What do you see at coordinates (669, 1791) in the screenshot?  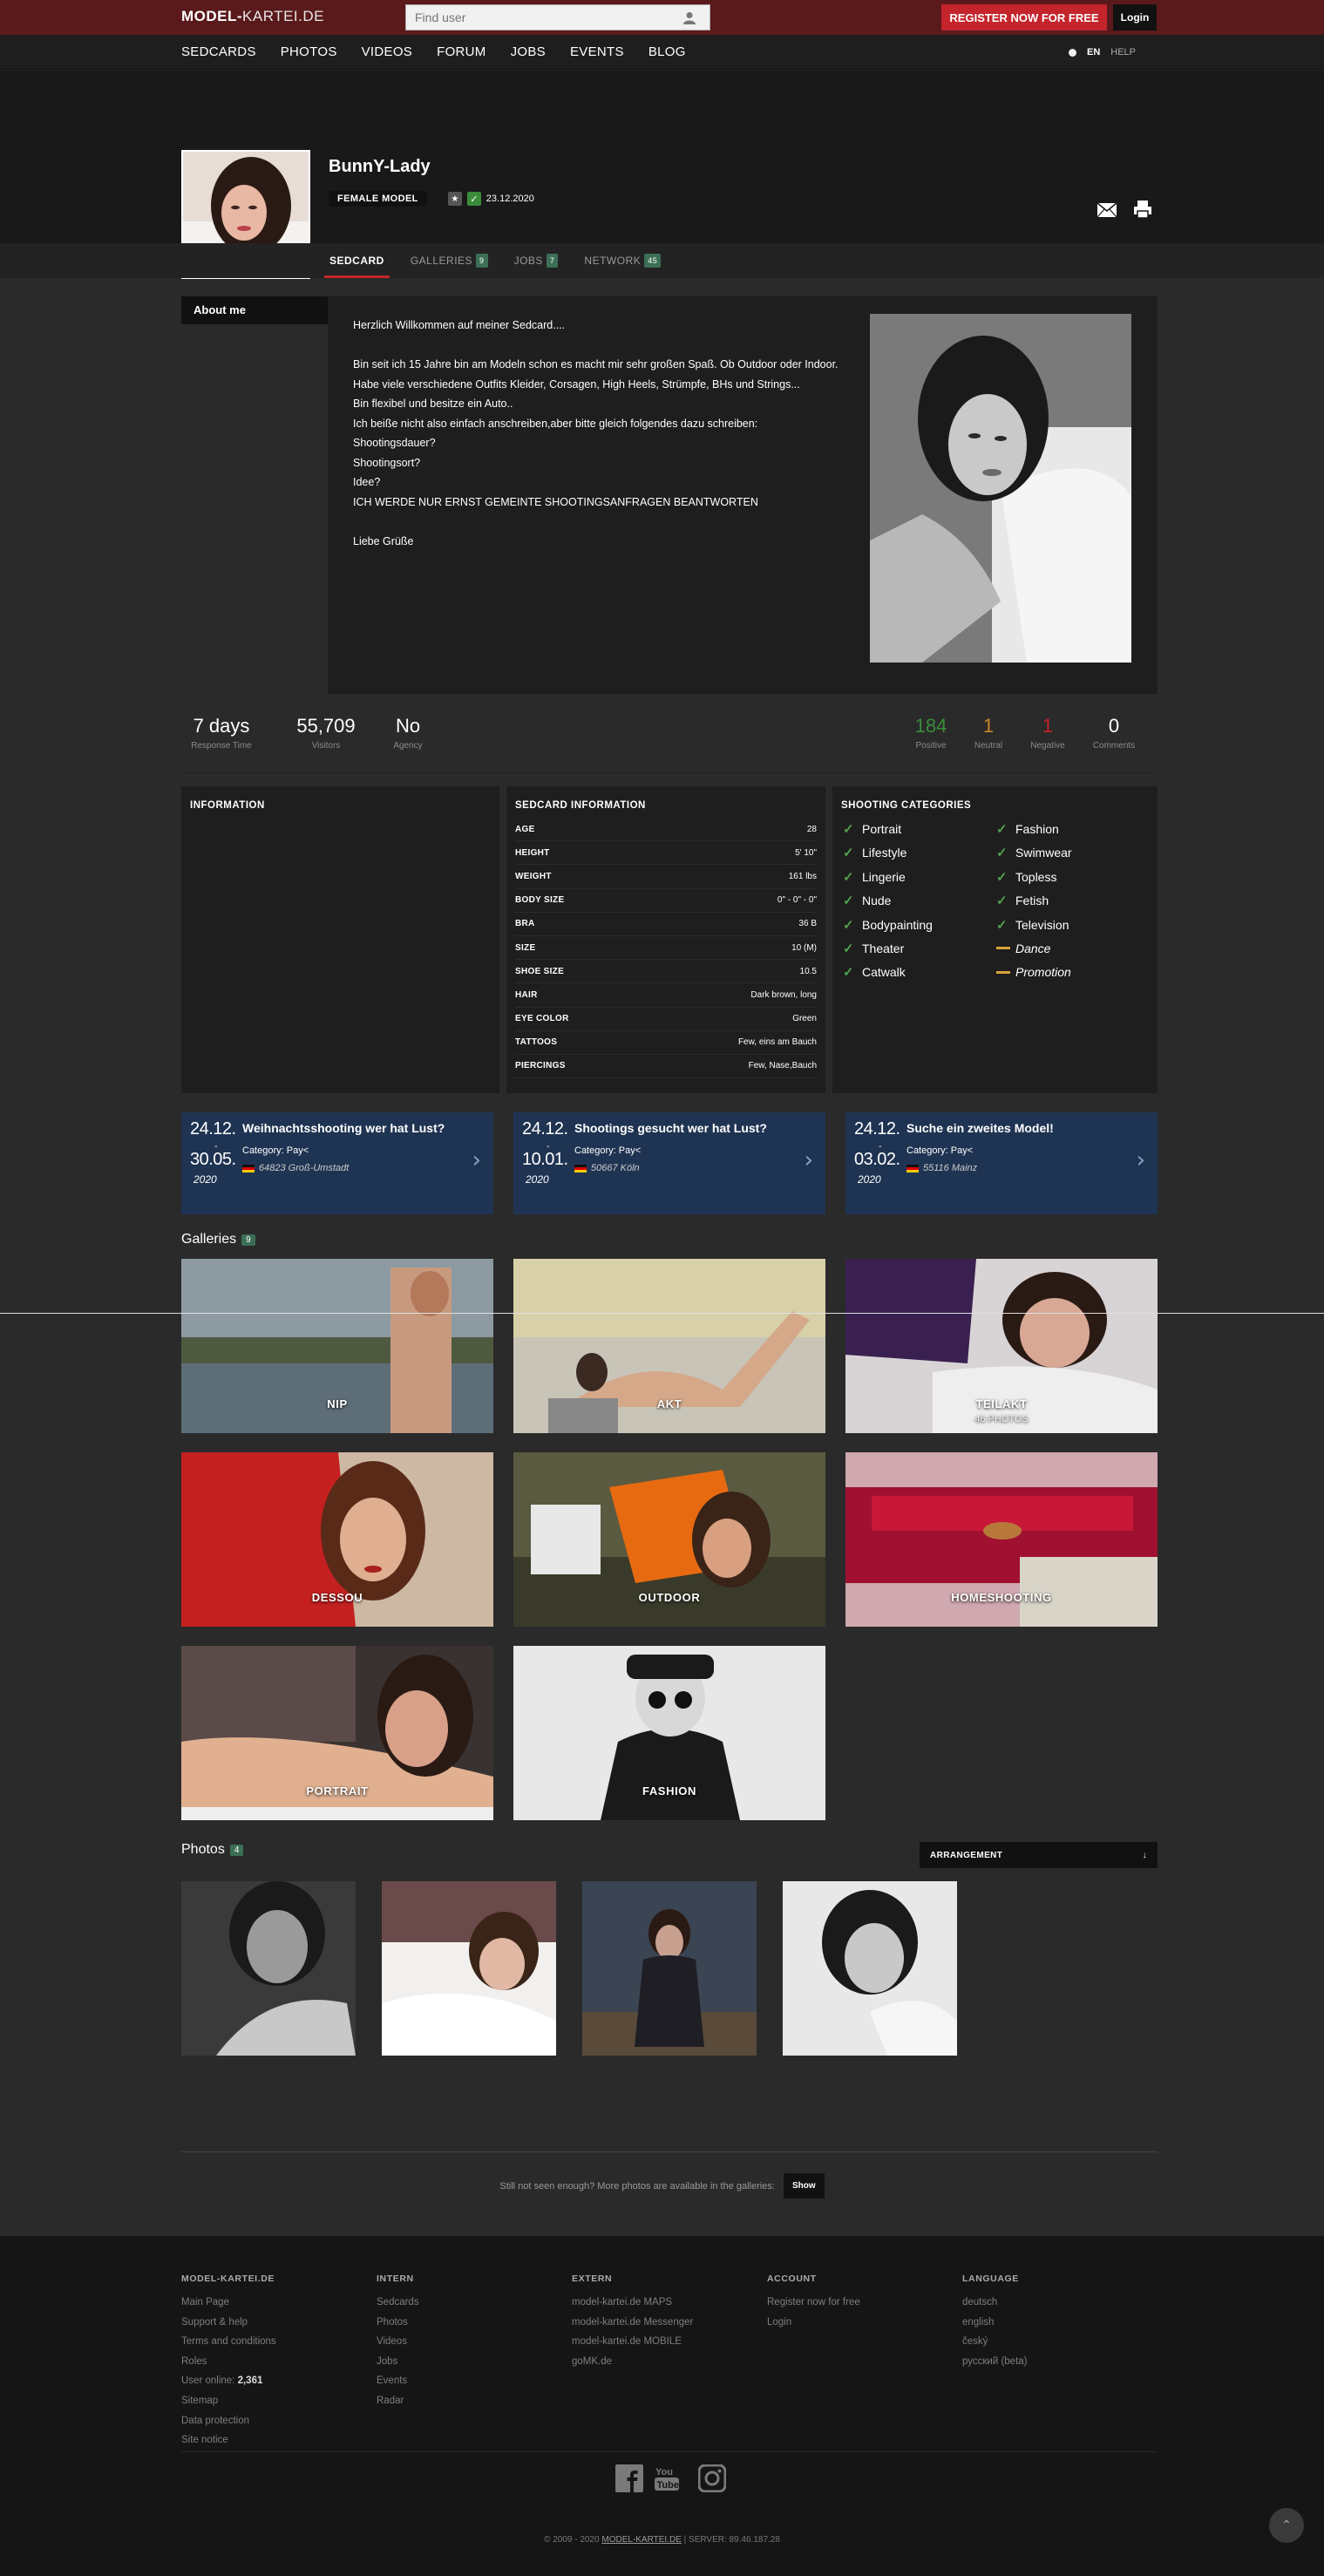 I see `gallery-name: FASHION` at bounding box center [669, 1791].